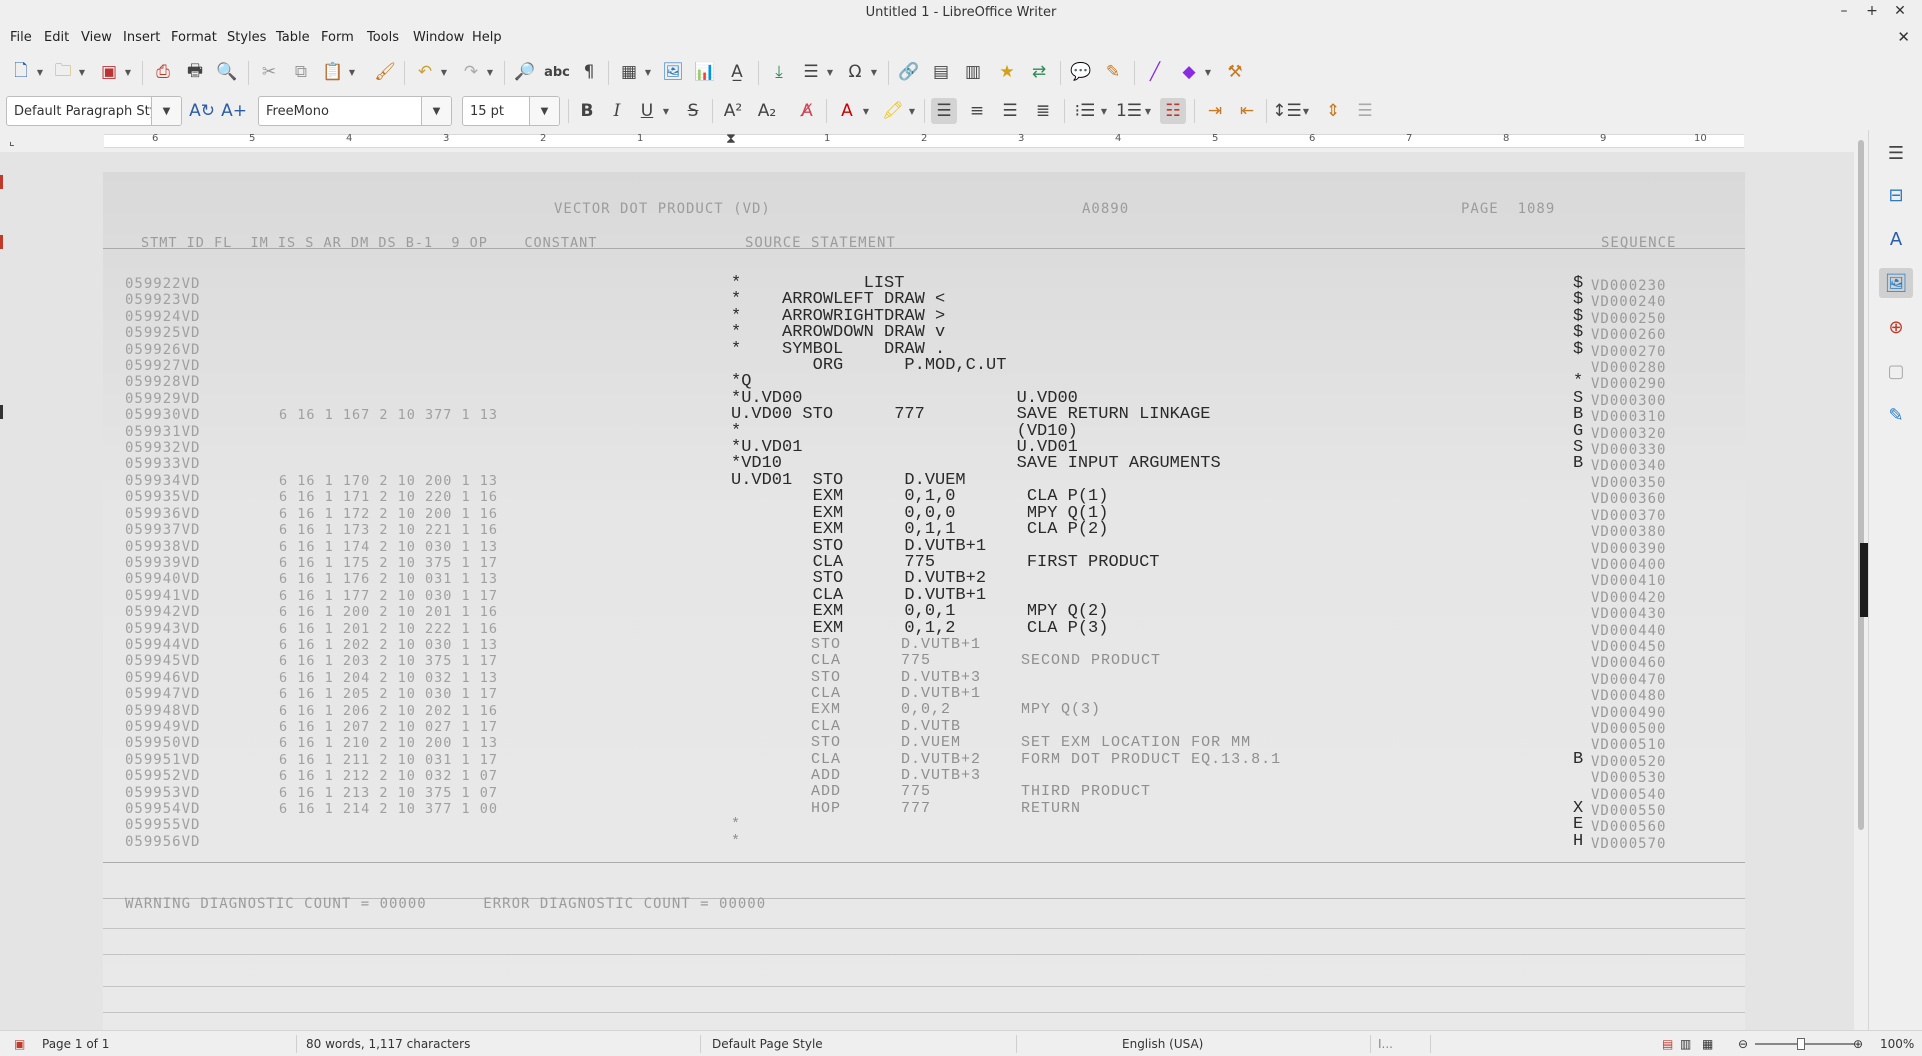 The image size is (1922, 1056). Describe the element at coordinates (383, 37) in the screenshot. I see `menu-tools: Tools` at that location.